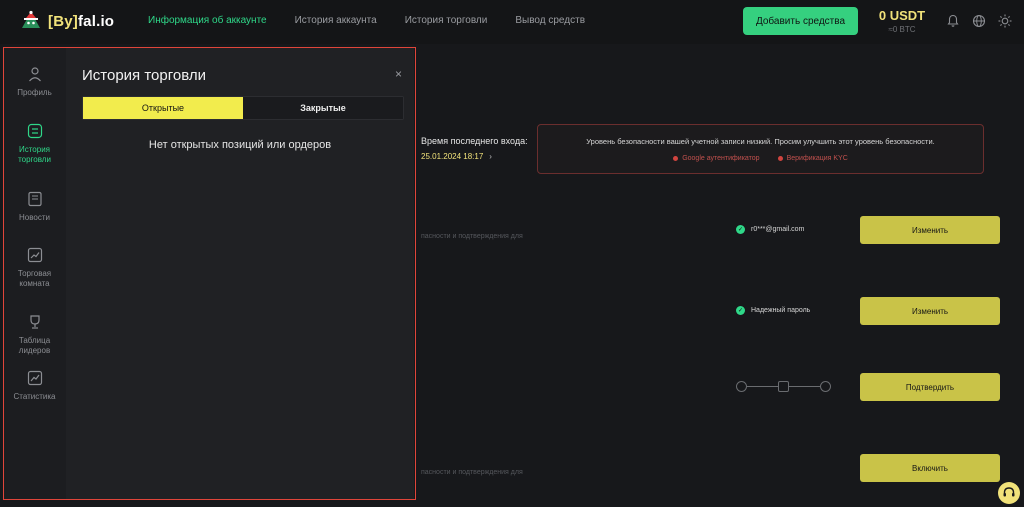 The width and height of the screenshot is (1024, 507). I want to click on nav-withdraw: Вывод средств, so click(550, 20).